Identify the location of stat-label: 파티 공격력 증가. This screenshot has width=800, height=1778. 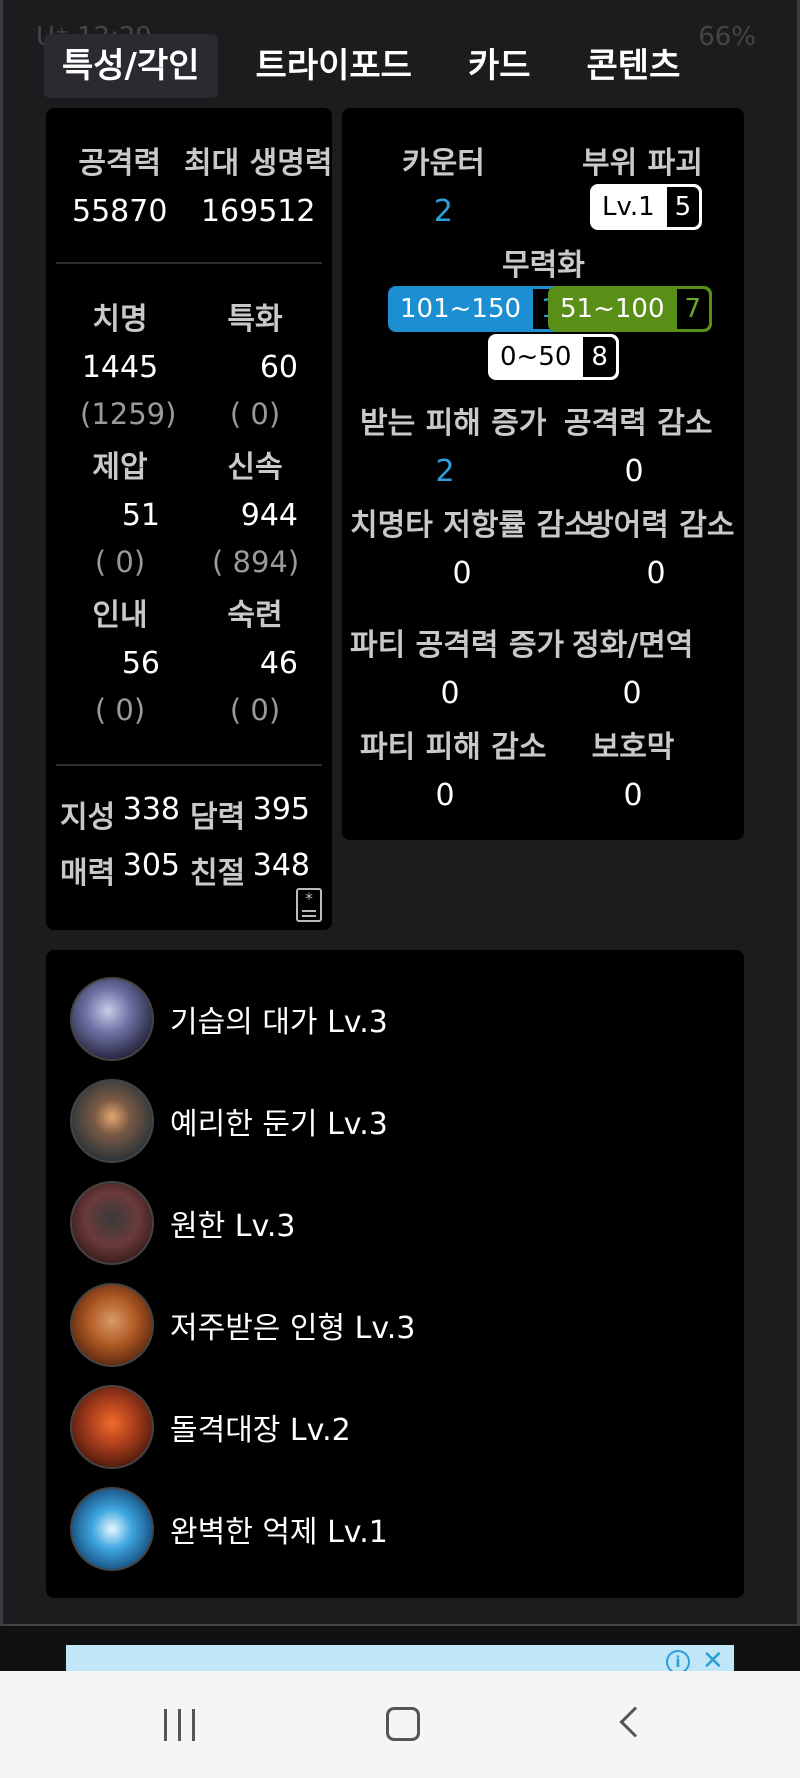
(457, 645).